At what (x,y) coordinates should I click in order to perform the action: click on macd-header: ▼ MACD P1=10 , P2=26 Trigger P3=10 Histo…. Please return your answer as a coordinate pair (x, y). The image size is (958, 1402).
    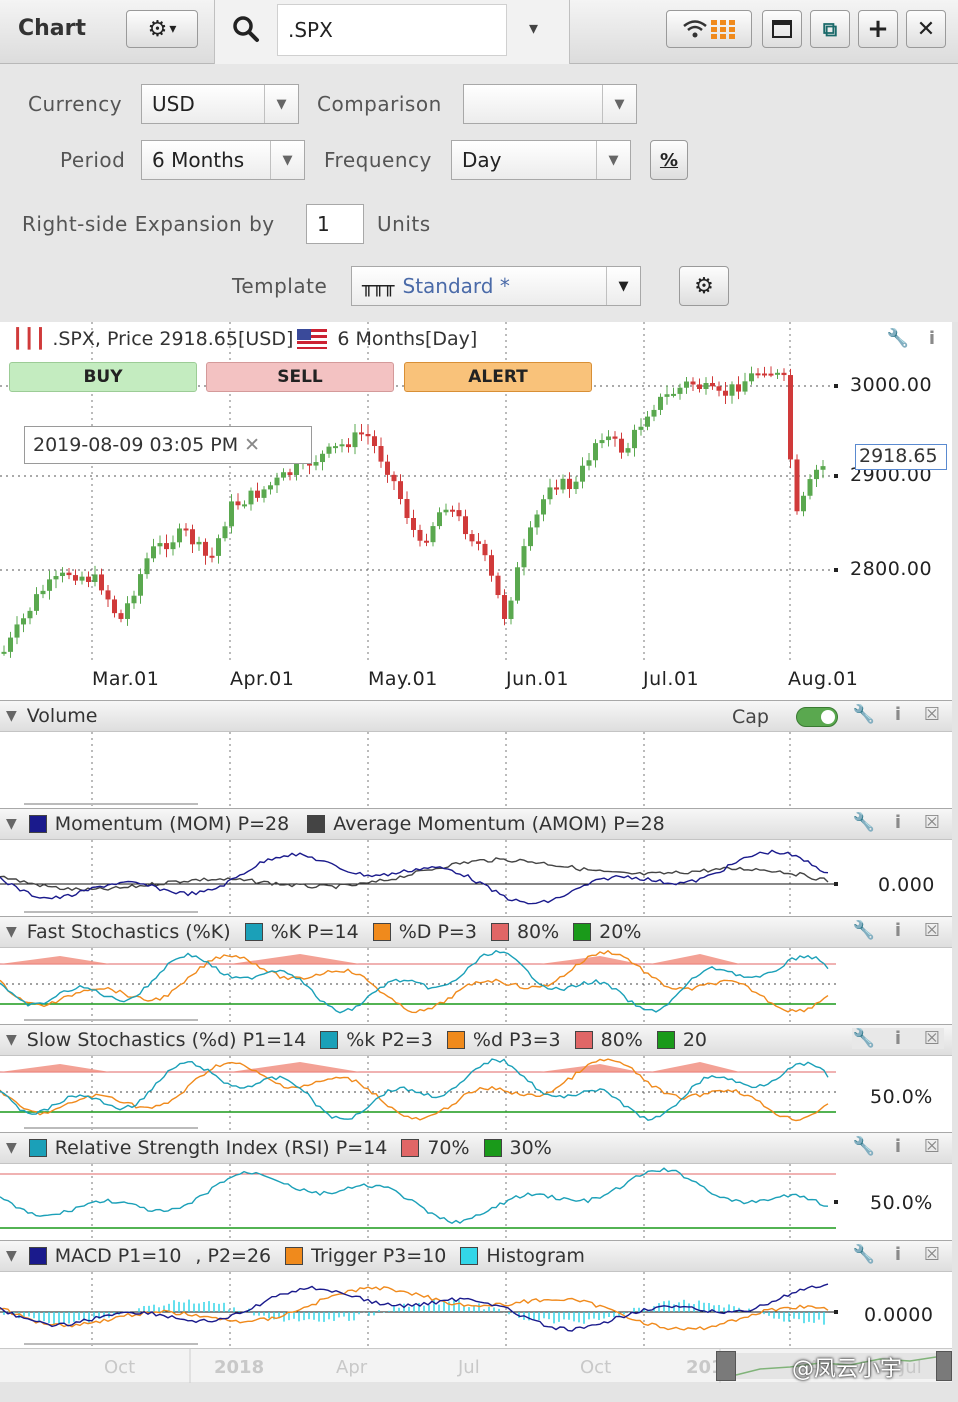
    Looking at the image, I should click on (476, 1256).